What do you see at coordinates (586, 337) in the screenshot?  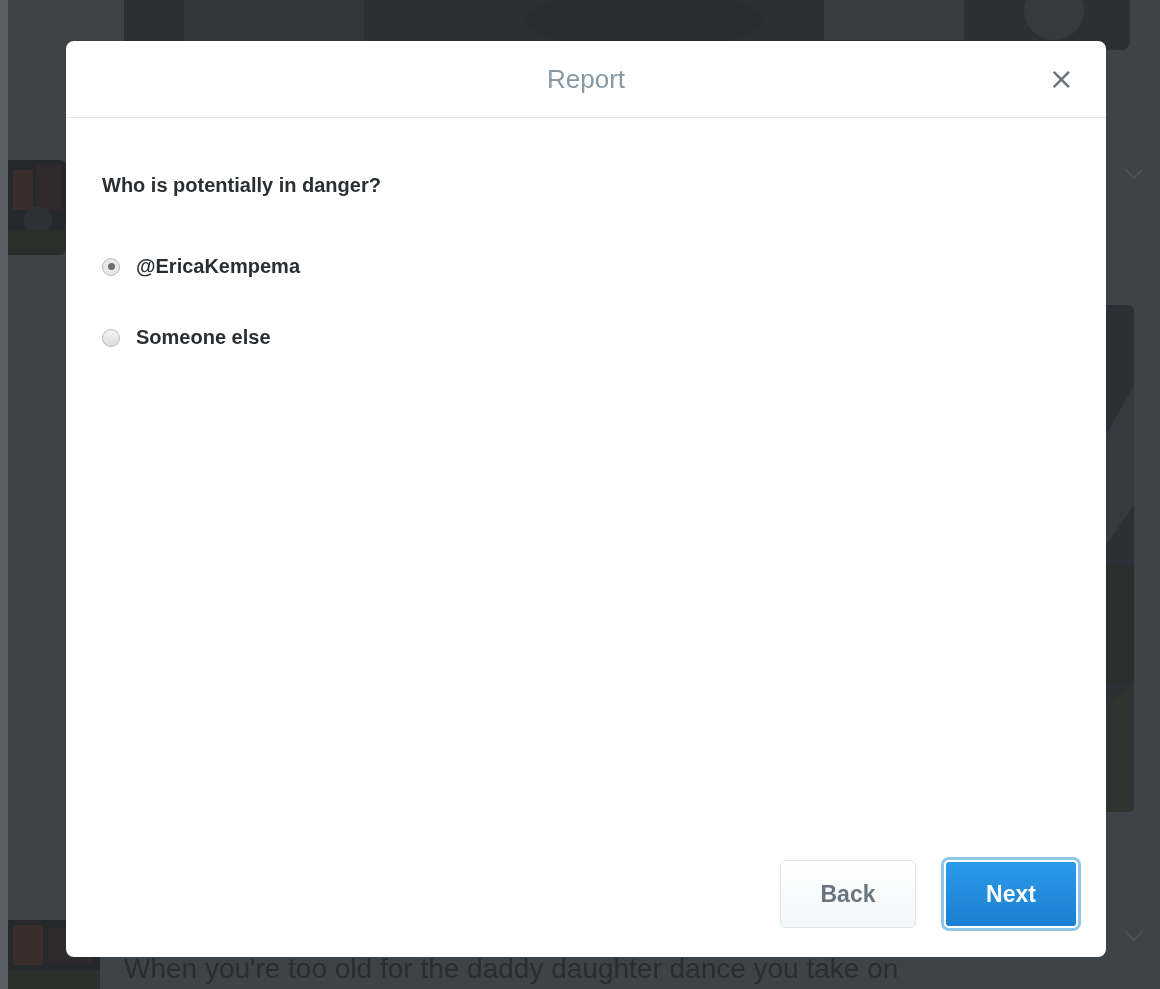 I see `radio-option: Someone else` at bounding box center [586, 337].